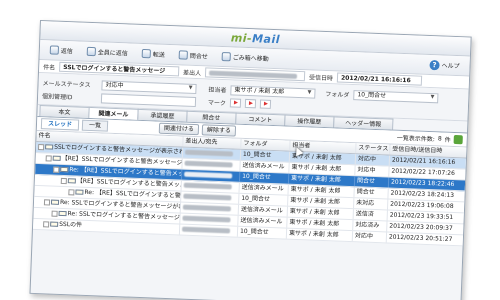 The height and width of the screenshot is (300, 500). I want to click on received-label: 受信日時, so click(321, 77).